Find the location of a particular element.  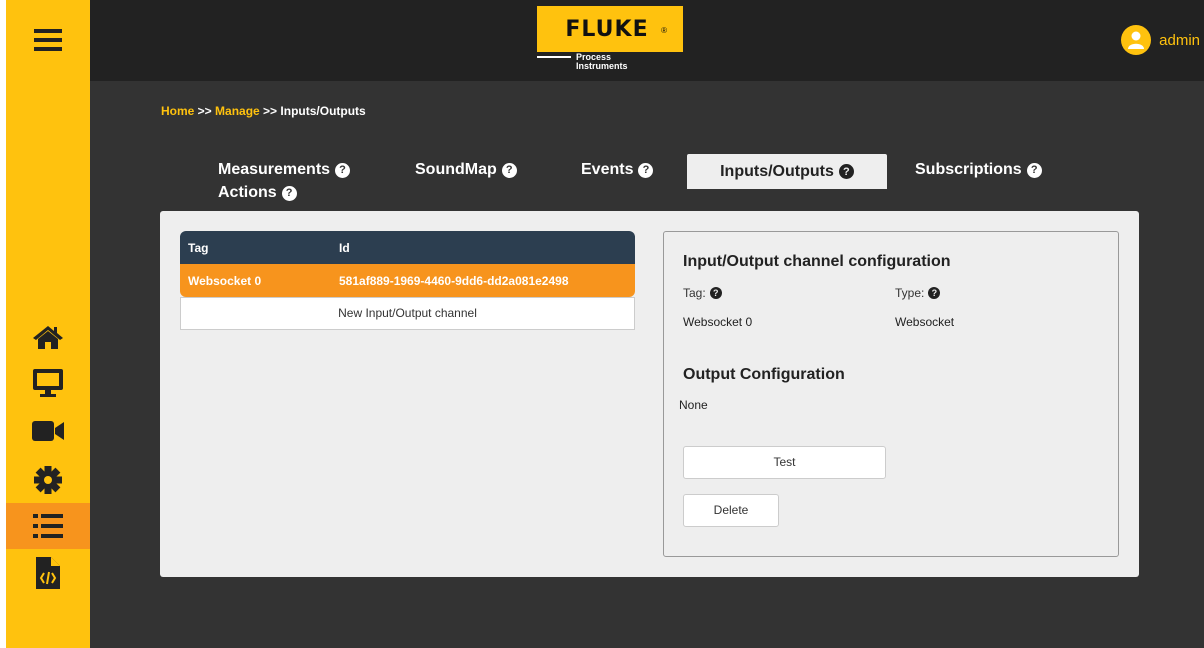

logo-sub-2: Instruments is located at coordinates (602, 66).